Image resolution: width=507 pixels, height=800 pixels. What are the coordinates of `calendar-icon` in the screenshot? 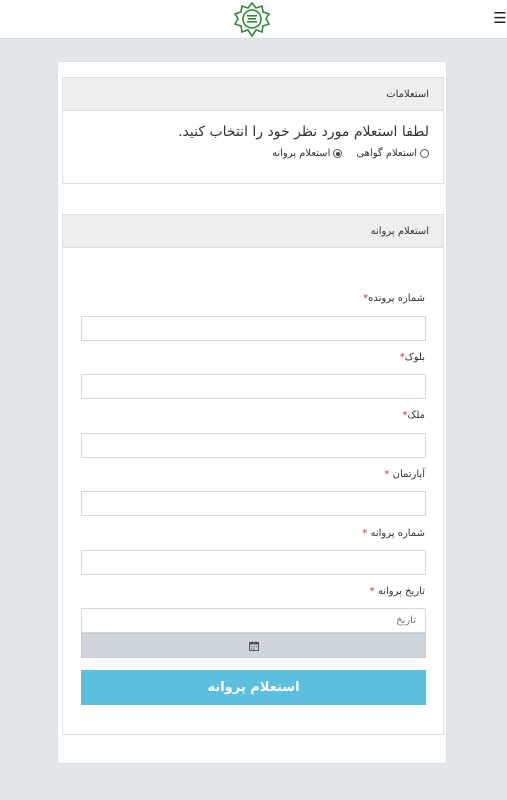 It's located at (253, 645).